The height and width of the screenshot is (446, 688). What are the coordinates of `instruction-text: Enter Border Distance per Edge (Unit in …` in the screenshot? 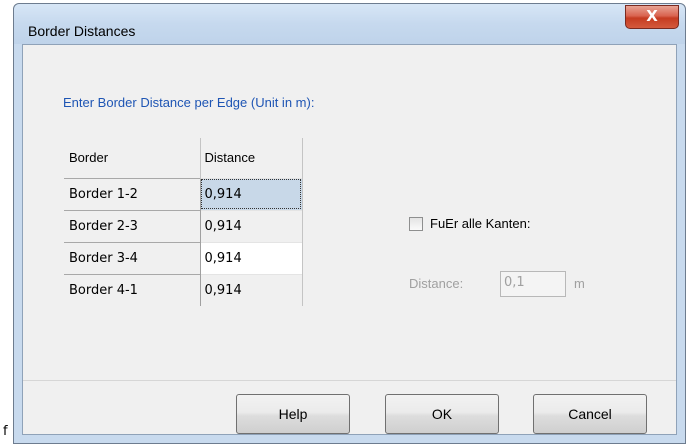 It's located at (189, 102).